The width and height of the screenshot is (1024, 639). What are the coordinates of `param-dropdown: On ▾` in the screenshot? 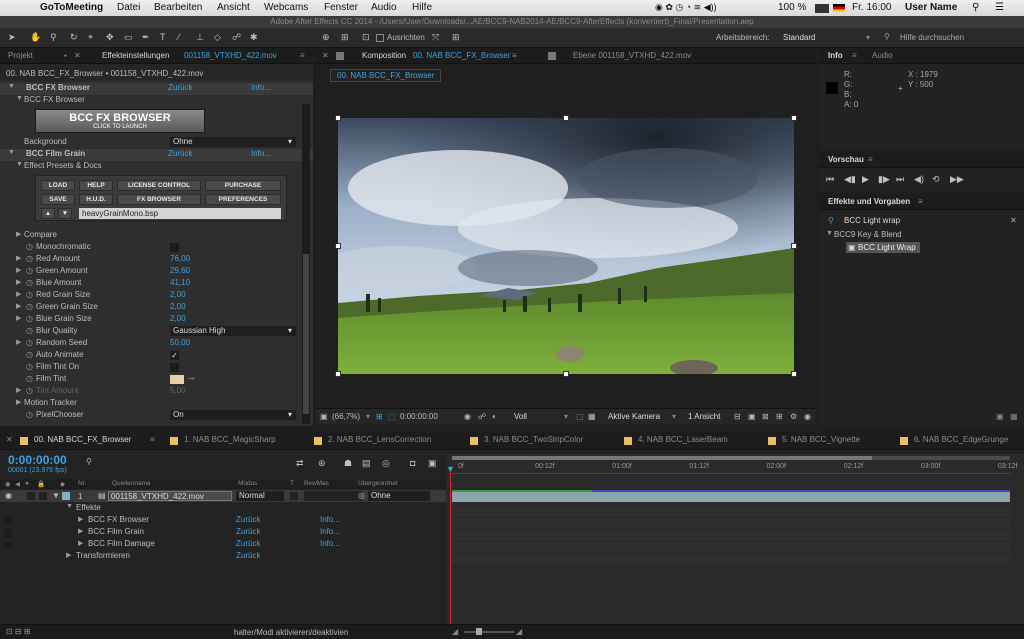 It's located at (233, 415).